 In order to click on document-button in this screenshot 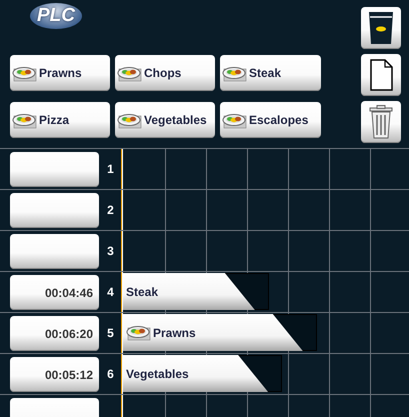, I will do `click(381, 75)`.